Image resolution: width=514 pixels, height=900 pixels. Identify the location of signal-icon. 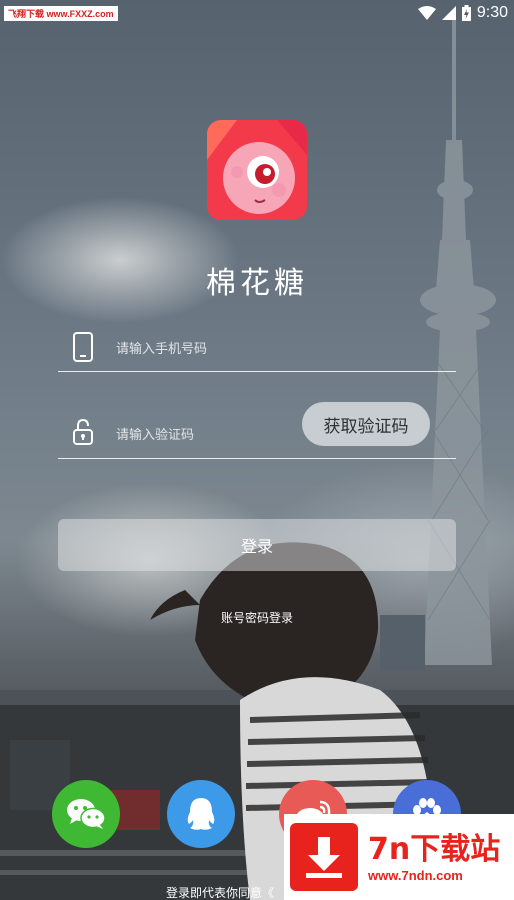
(448, 13).